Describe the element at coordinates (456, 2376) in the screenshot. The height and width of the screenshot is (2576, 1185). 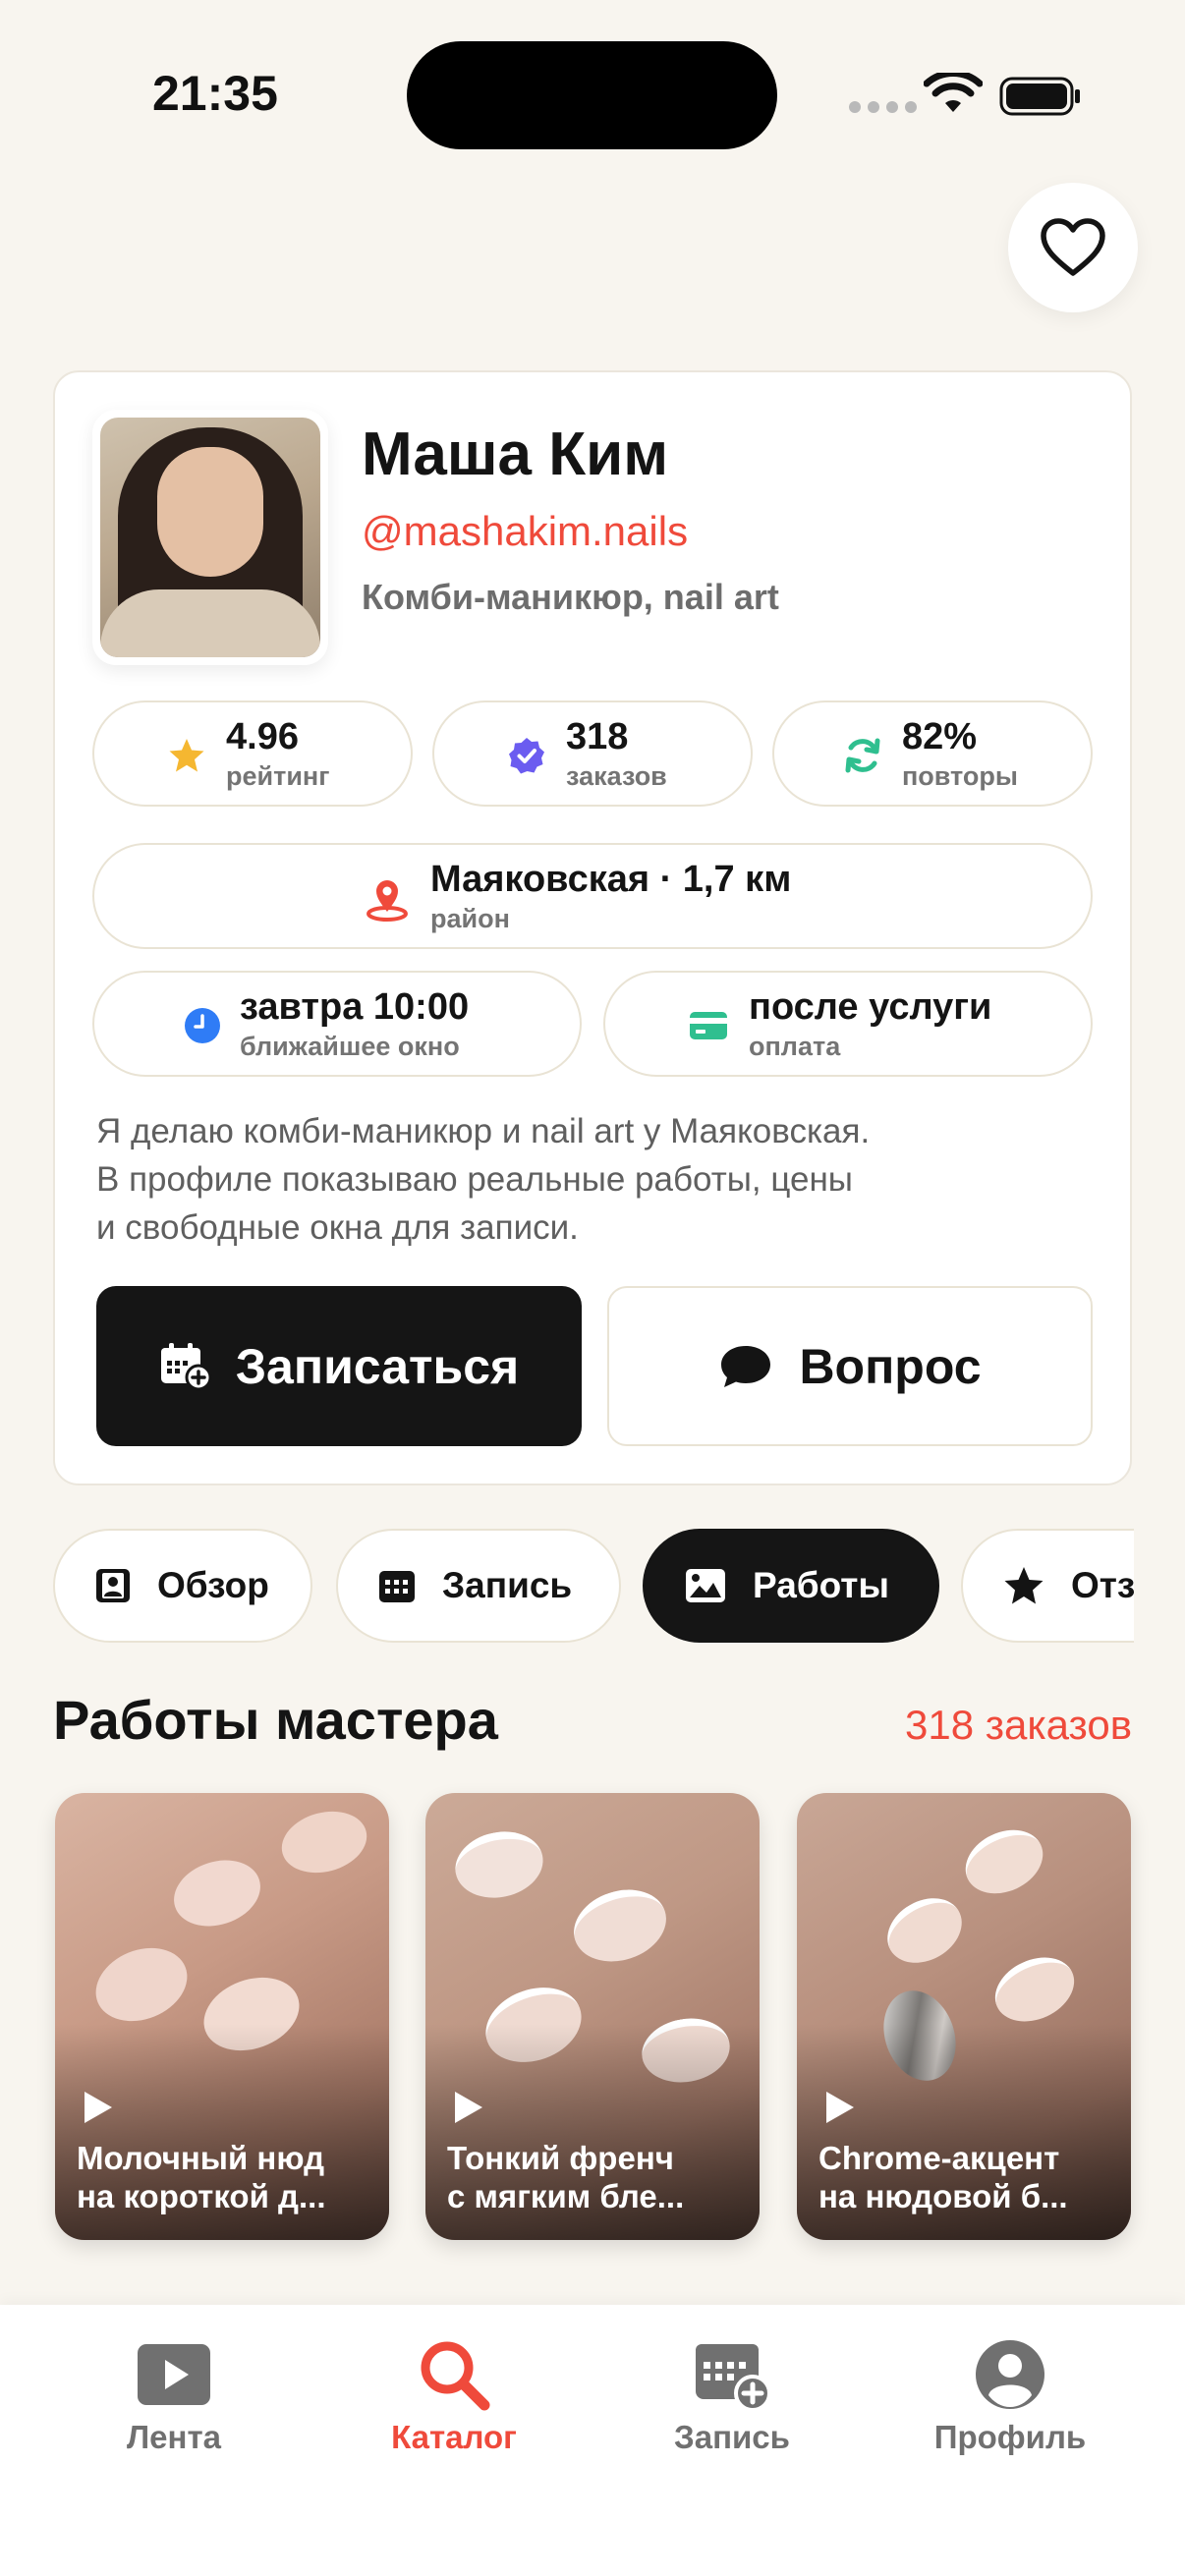
I see `search-icon` at that location.